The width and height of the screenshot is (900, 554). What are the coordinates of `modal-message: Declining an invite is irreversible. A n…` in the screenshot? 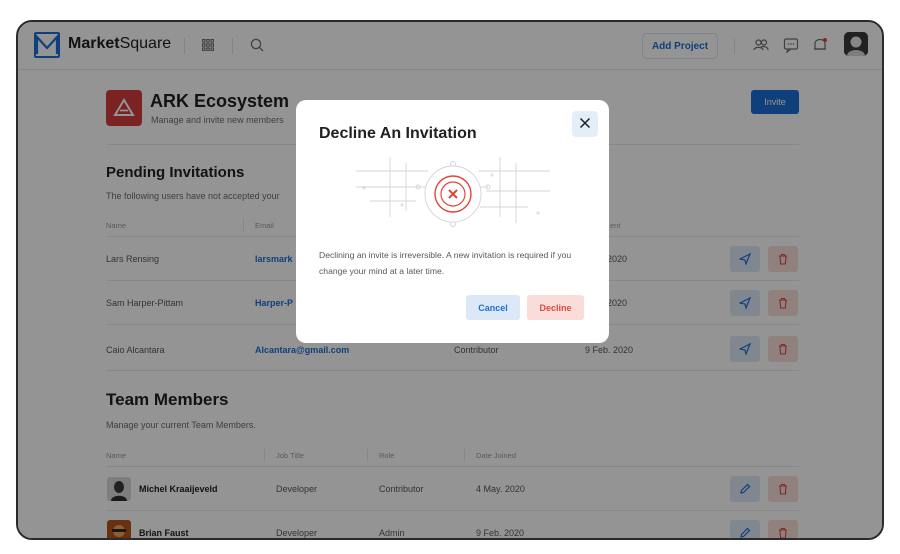 It's located at (445, 263).